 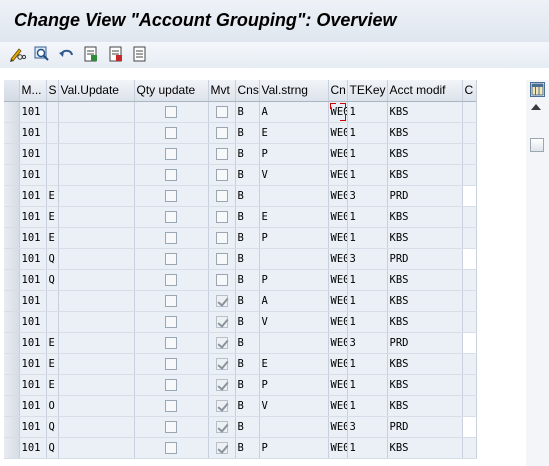 What do you see at coordinates (469, 91) in the screenshot?
I see `column-header-c: C` at bounding box center [469, 91].